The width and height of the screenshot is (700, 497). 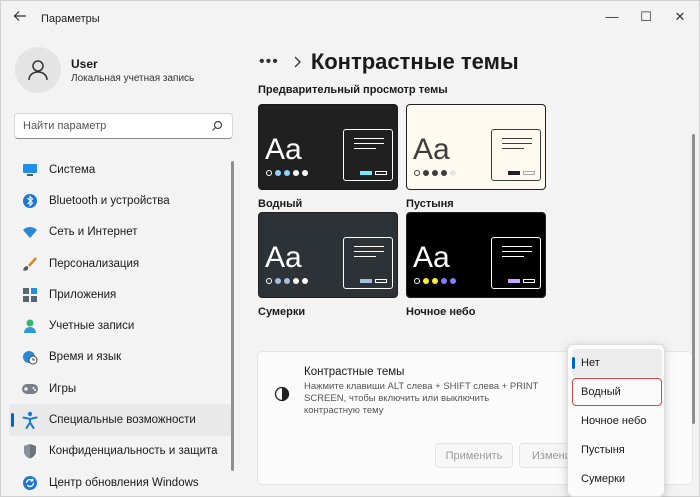 I want to click on contrast-icon, so click(x=282, y=394).